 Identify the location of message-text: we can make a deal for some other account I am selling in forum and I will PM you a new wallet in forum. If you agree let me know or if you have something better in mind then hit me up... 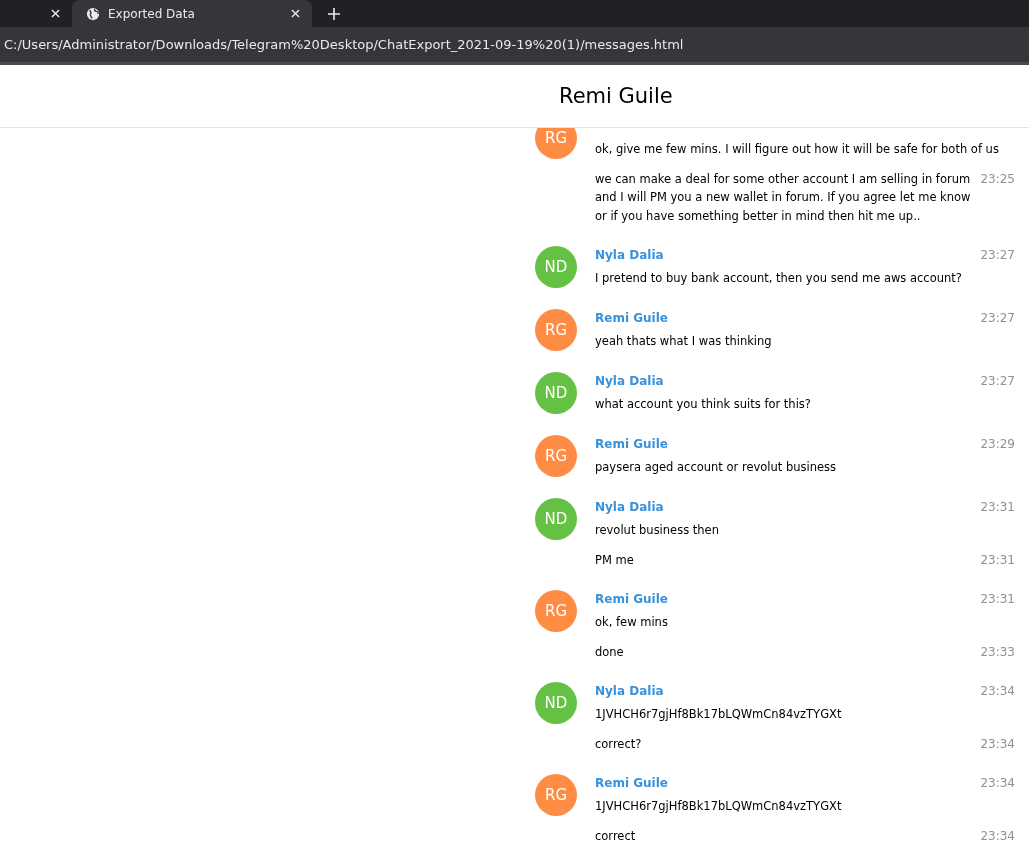
(783, 197).